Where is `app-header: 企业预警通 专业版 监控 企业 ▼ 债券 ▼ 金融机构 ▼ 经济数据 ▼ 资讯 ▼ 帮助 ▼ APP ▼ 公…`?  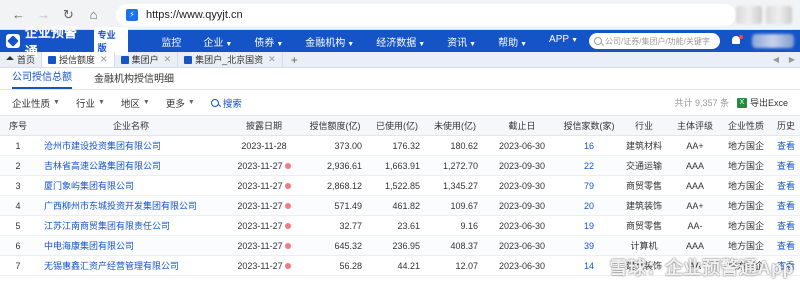
app-header: 企业预警通 专业版 监控 企业 ▼ 债券 ▼ 金融机构 ▼ 经济数据 ▼ 资讯 ▼ 帮助 ▼ APP ▼ 公… is located at coordinates (400, 42).